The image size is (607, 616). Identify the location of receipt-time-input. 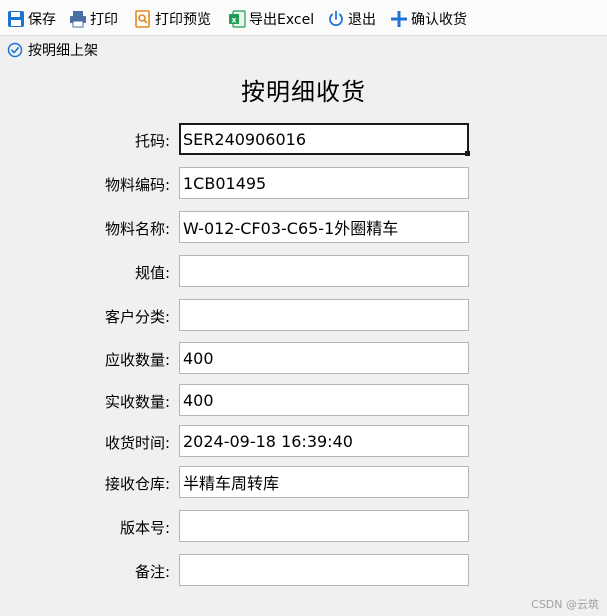
(324, 441).